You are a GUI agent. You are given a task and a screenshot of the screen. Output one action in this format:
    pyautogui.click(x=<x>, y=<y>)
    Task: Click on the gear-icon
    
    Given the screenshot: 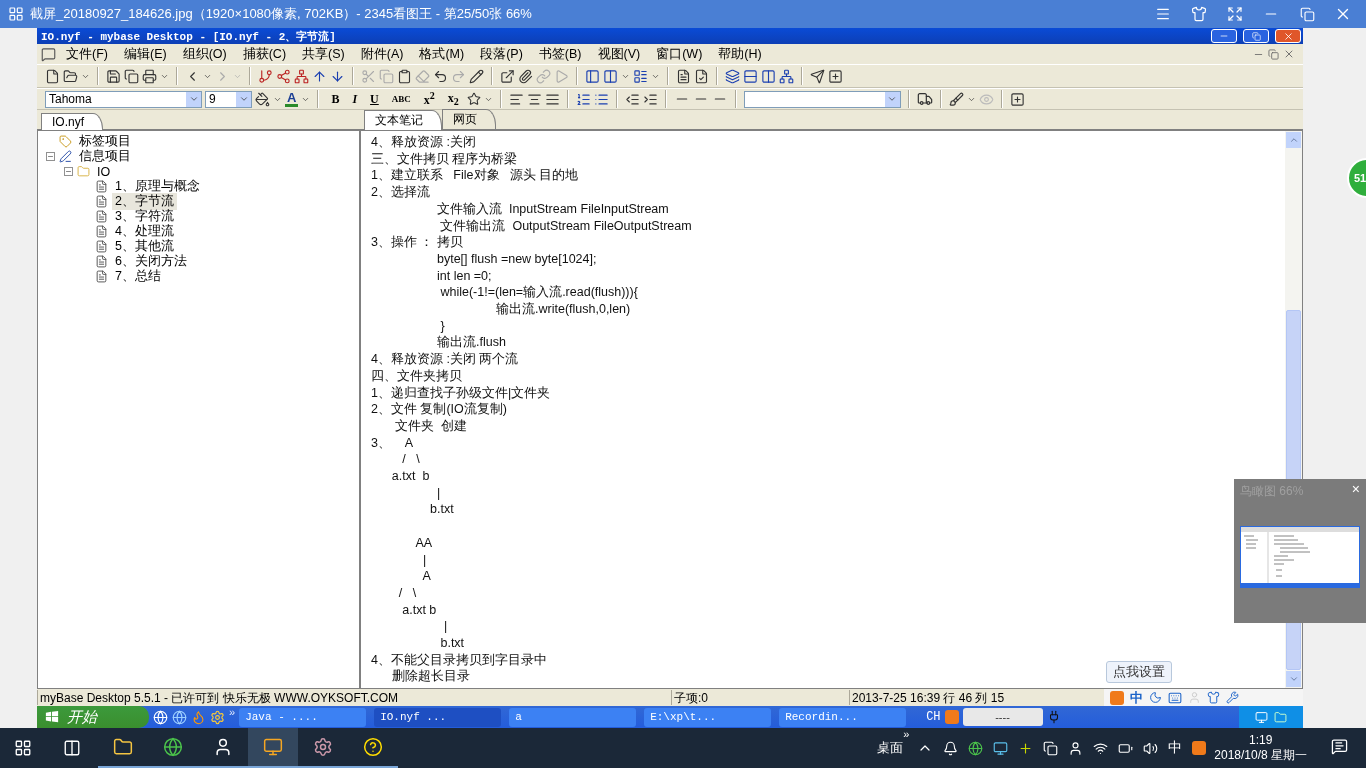 What is the action you would take?
    pyautogui.click(x=217, y=717)
    